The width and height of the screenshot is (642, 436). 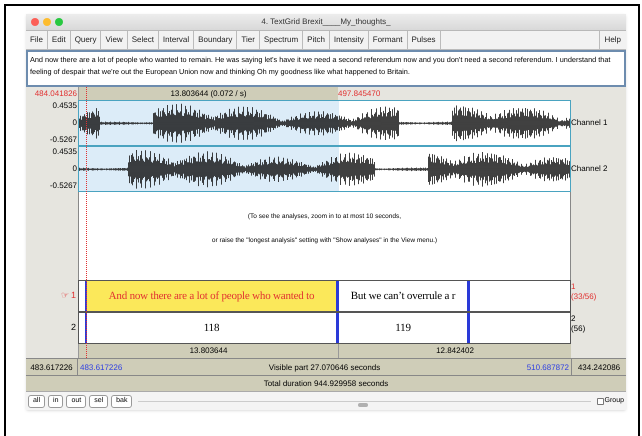 I want to click on menu-item: Pulses, so click(x=424, y=40).